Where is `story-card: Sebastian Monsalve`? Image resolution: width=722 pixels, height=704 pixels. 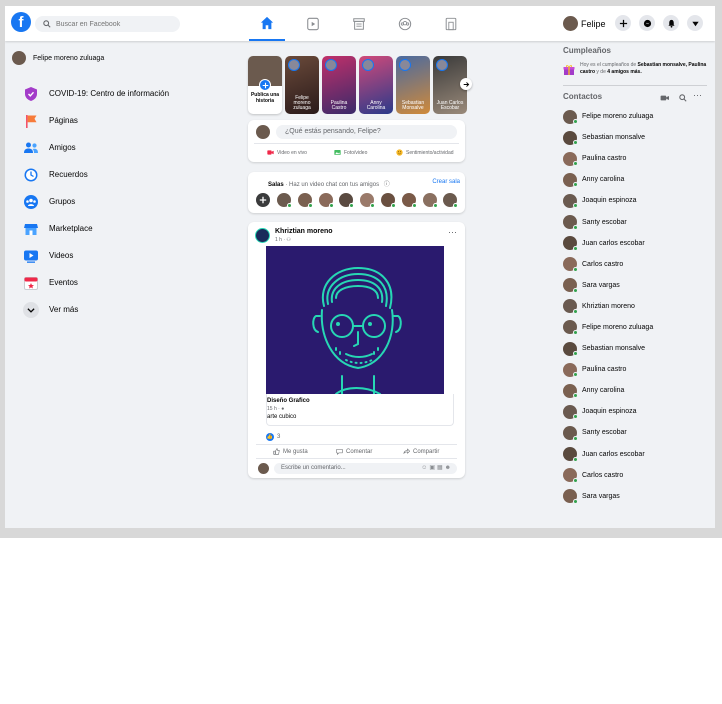 story-card: Sebastian Monsalve is located at coordinates (413, 85).